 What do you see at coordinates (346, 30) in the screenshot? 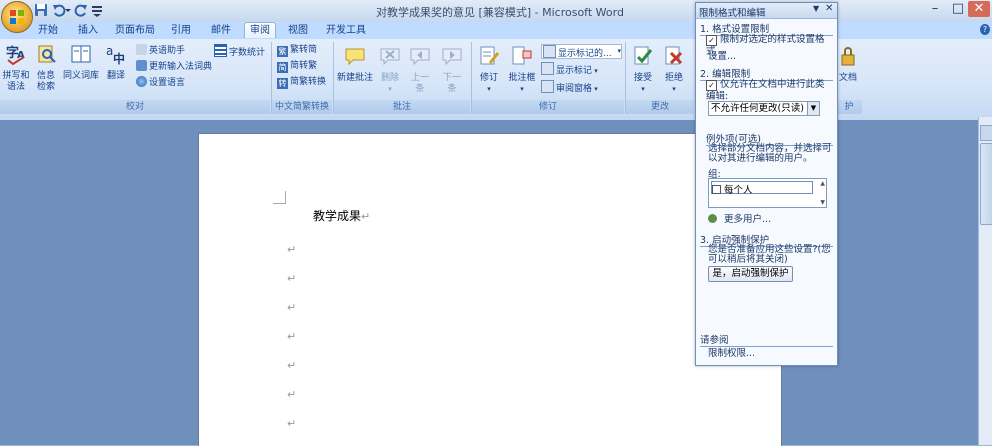
I see `tab-developer: 开发工具` at bounding box center [346, 30].